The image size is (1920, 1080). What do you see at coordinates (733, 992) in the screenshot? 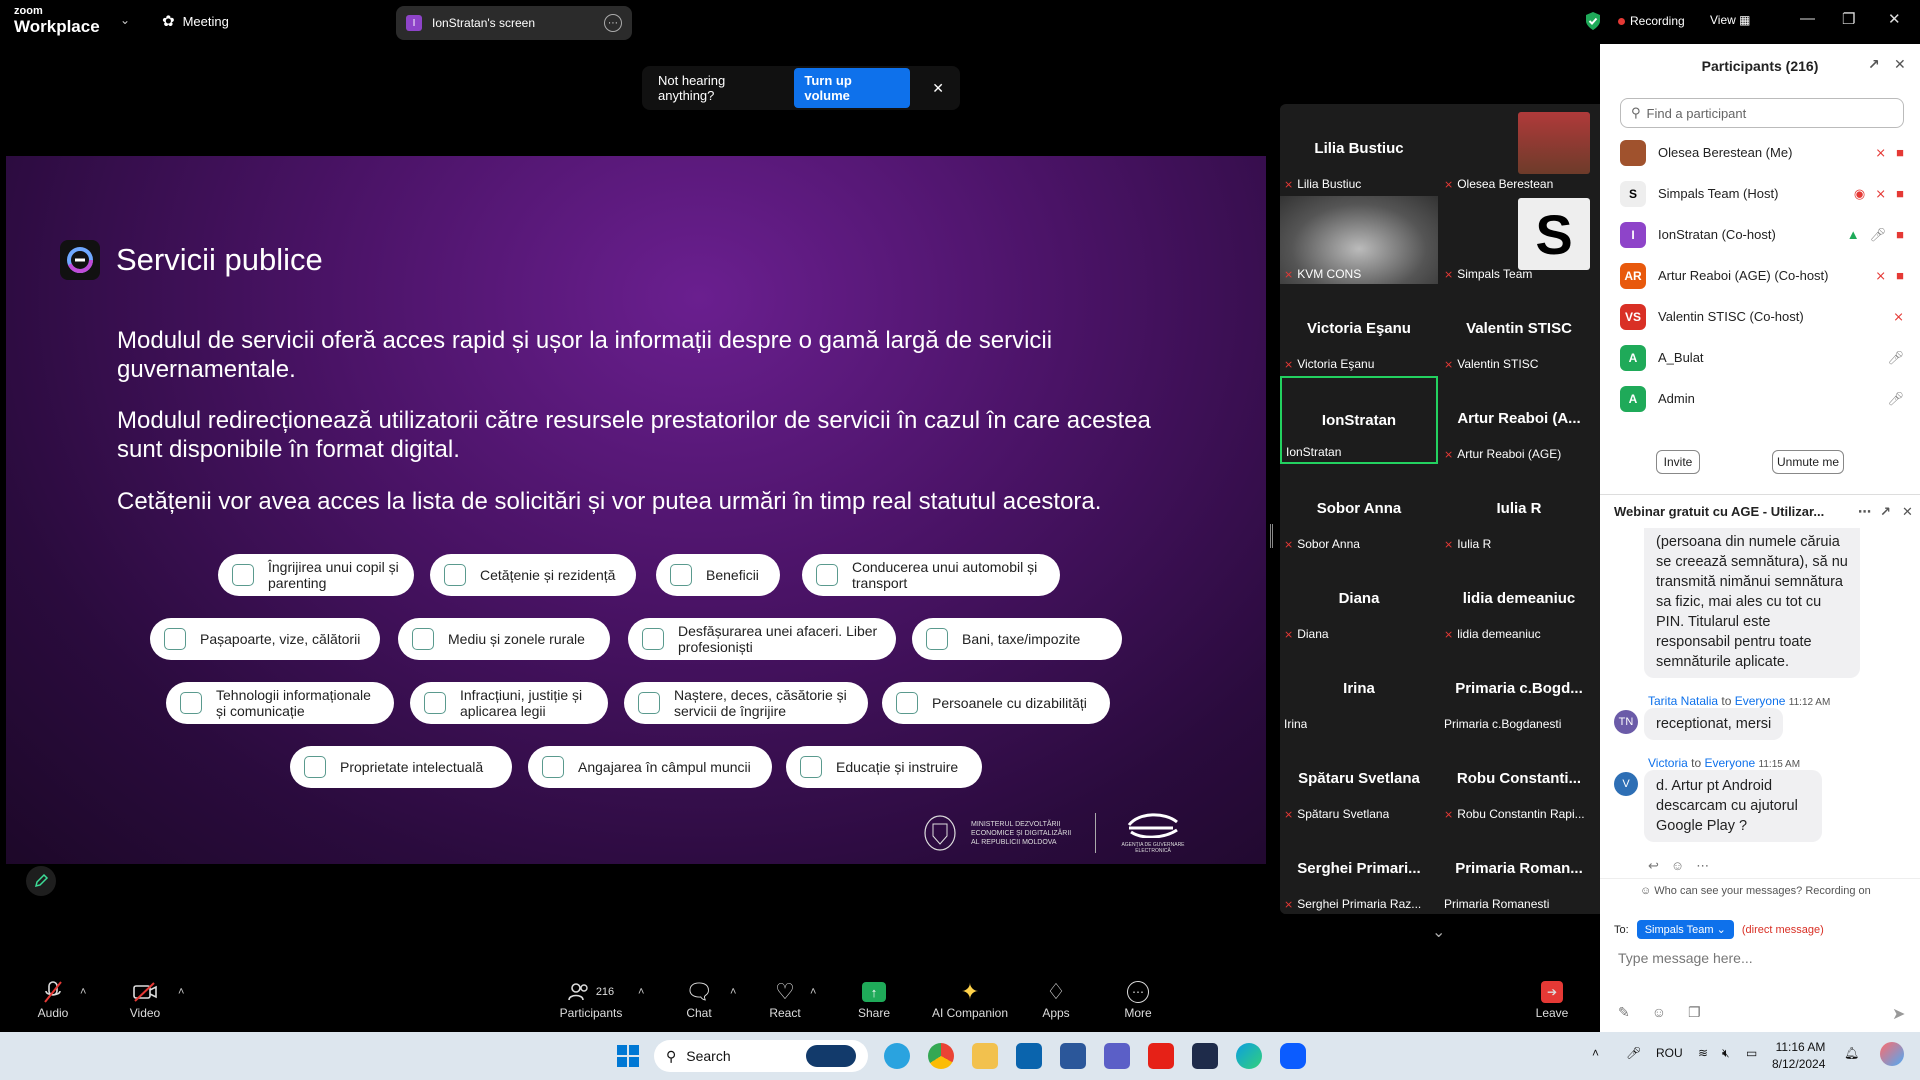
I see `chat-chevron-icon: ˄` at bounding box center [733, 992].